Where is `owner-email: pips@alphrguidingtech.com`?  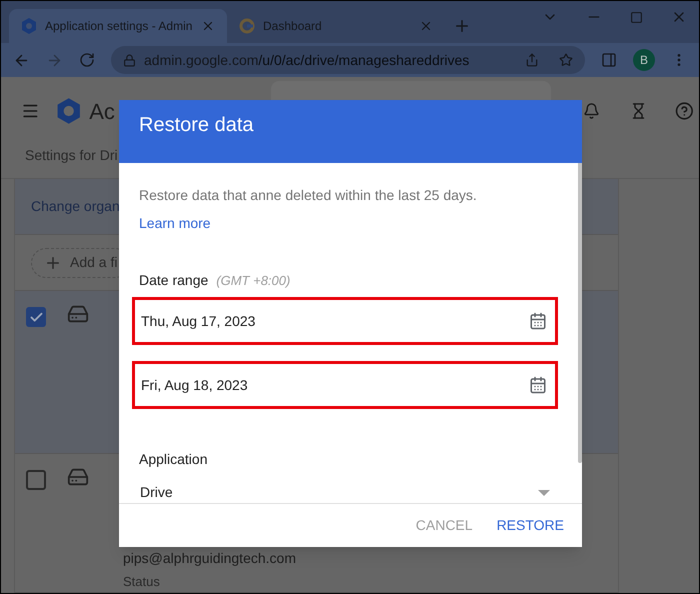
owner-email: pips@alphrguidingtech.com is located at coordinates (210, 558).